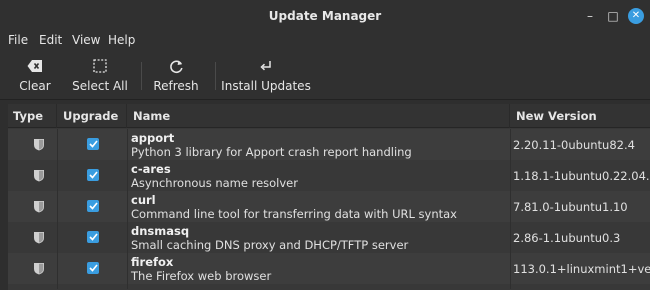 The width and height of the screenshot is (650, 290). I want to click on select-all-label: Select All, so click(100, 86).